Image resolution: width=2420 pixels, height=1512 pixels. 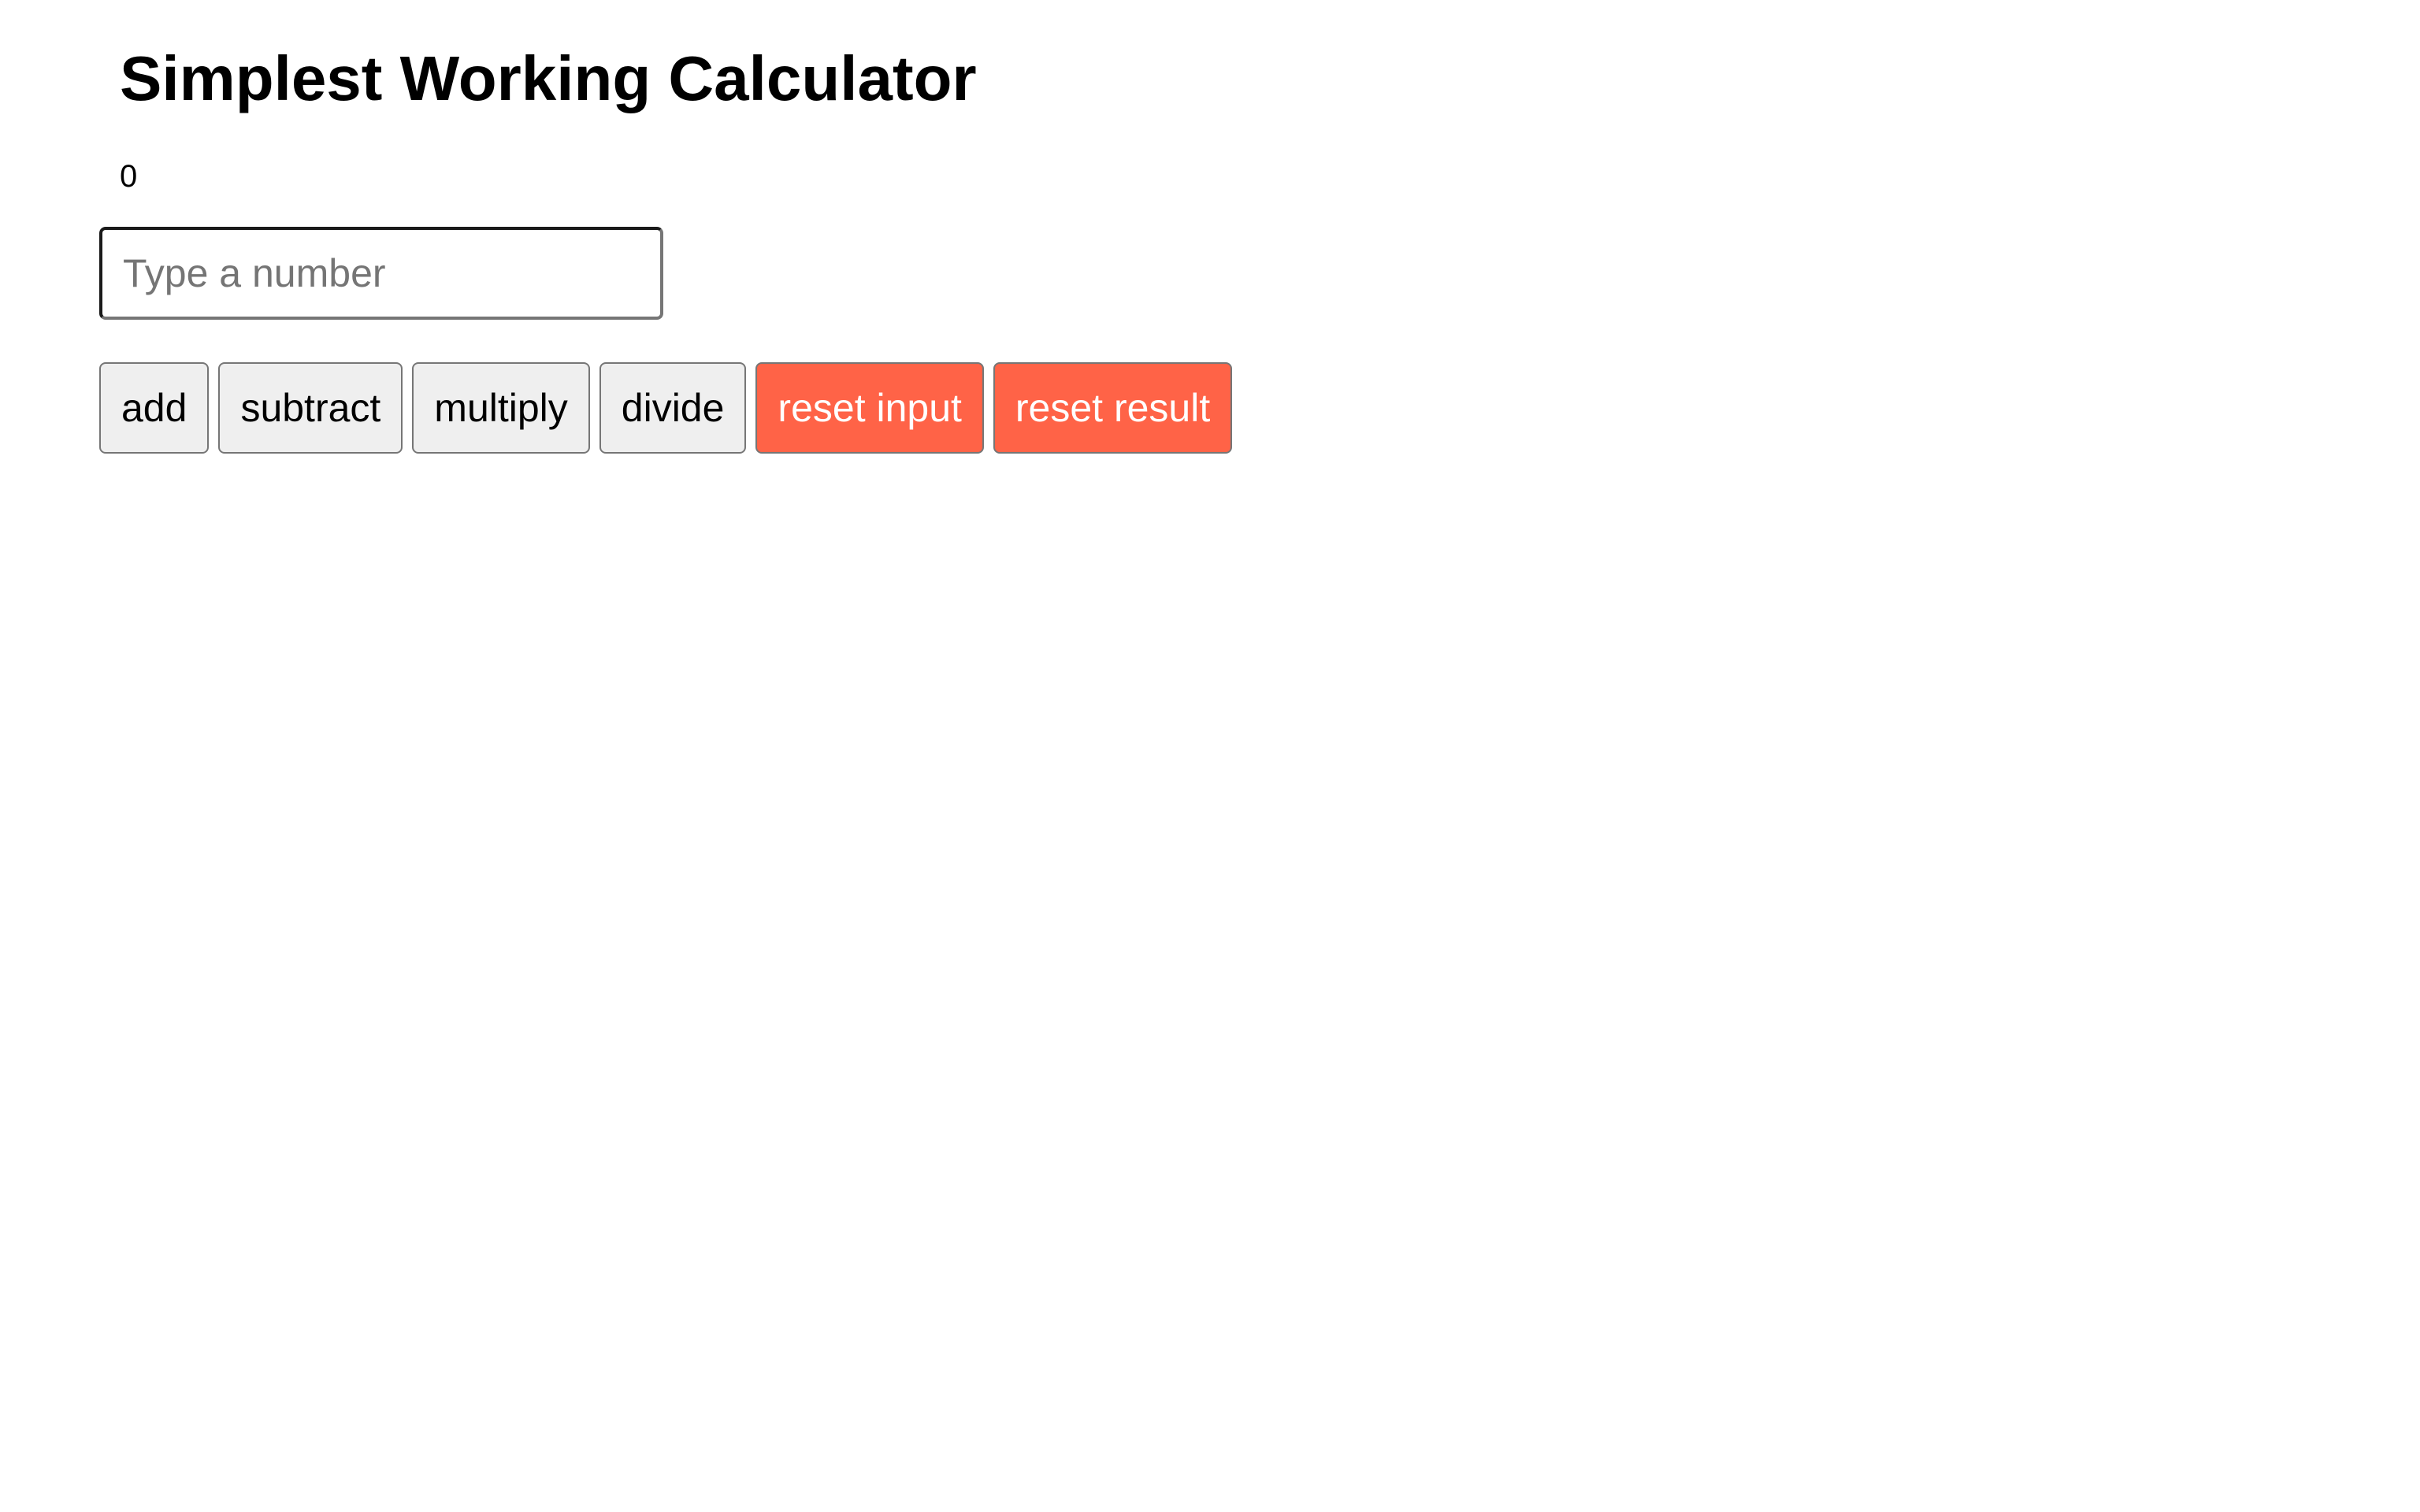 What do you see at coordinates (1113, 408) in the screenshot?
I see `reset-result-button: reset result` at bounding box center [1113, 408].